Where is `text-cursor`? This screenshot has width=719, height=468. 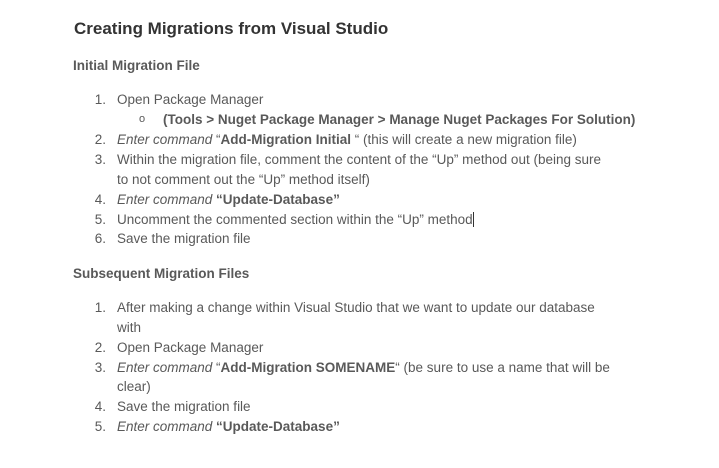 text-cursor is located at coordinates (473, 219).